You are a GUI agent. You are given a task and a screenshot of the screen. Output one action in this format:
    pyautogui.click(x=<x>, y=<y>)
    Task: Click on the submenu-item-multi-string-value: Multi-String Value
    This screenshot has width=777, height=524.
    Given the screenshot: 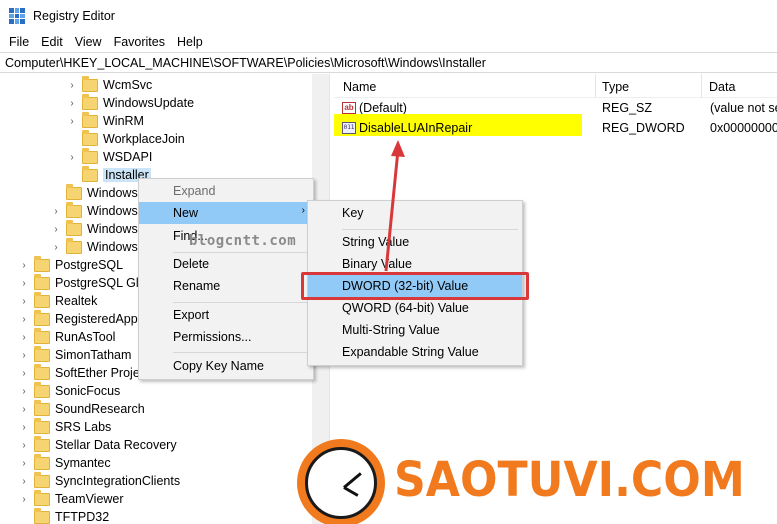 What is the action you would take?
    pyautogui.click(x=415, y=330)
    